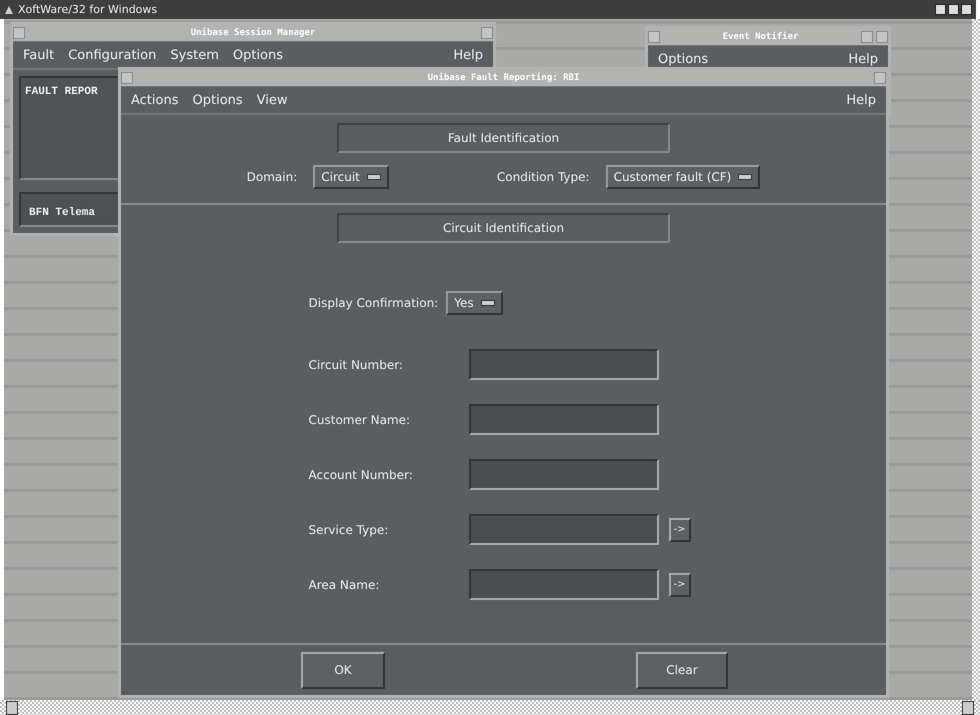 This screenshot has height=715, width=980. What do you see at coordinates (344, 585) in the screenshot?
I see `field-label: Area Name:` at bounding box center [344, 585].